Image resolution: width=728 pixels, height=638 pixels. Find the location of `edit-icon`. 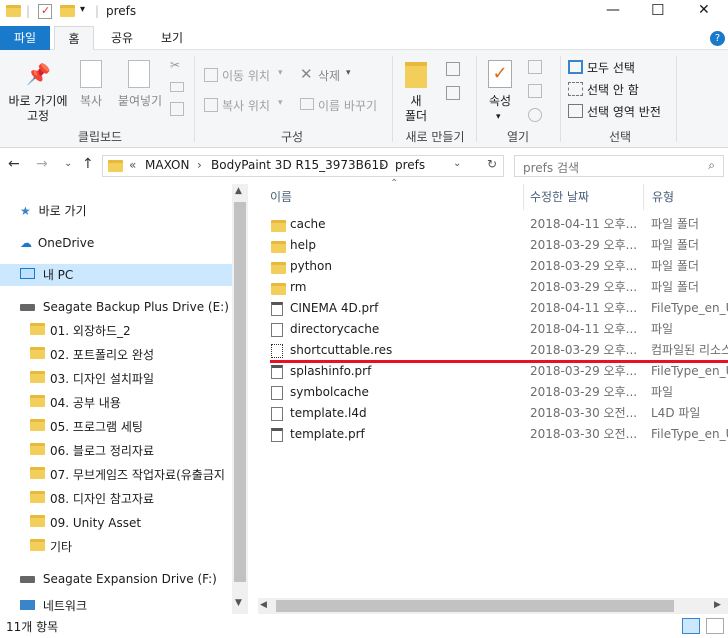

edit-icon is located at coordinates (535, 91).